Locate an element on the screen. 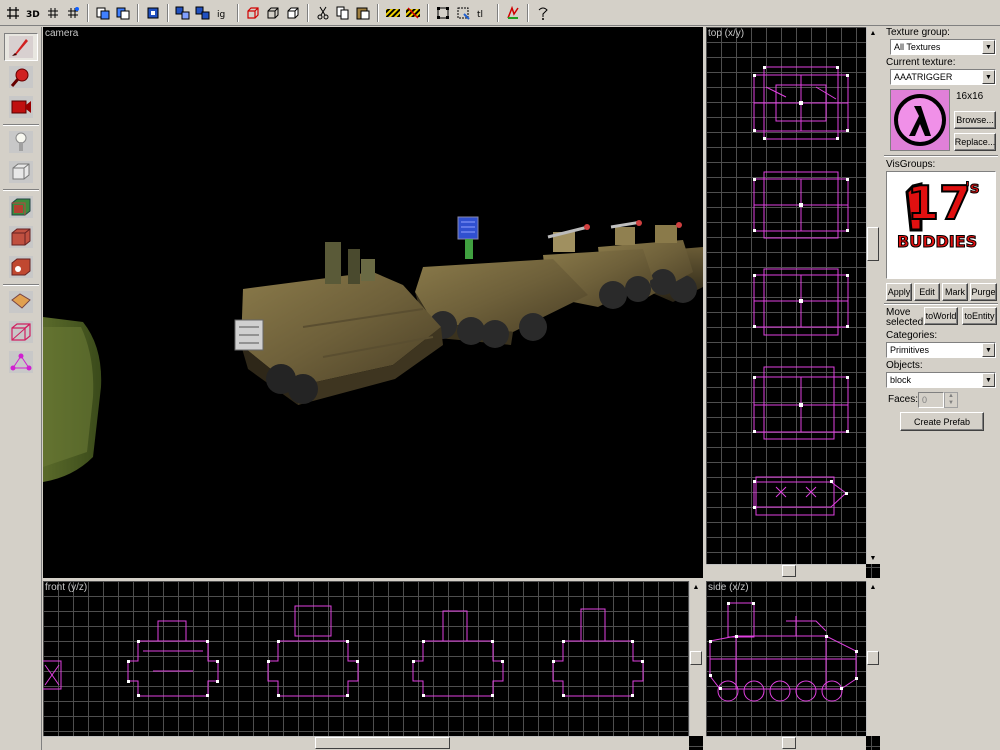  top-viewport-horizontal-scrollbar is located at coordinates (786, 571).